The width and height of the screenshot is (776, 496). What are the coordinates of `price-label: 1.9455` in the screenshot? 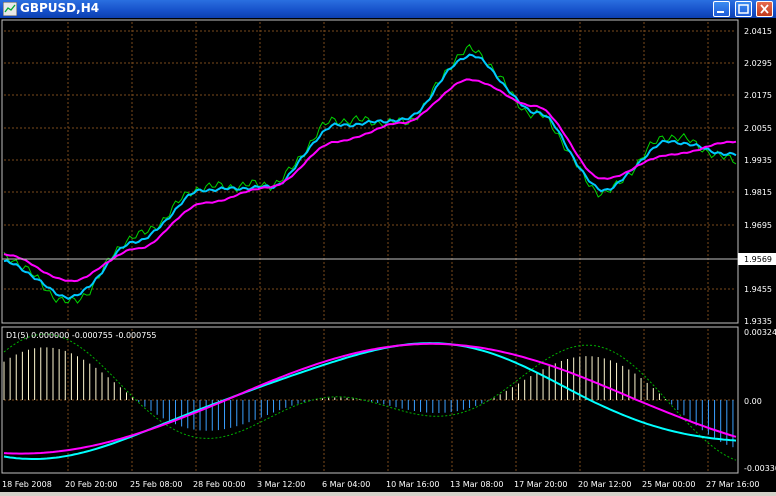 It's located at (758, 289).